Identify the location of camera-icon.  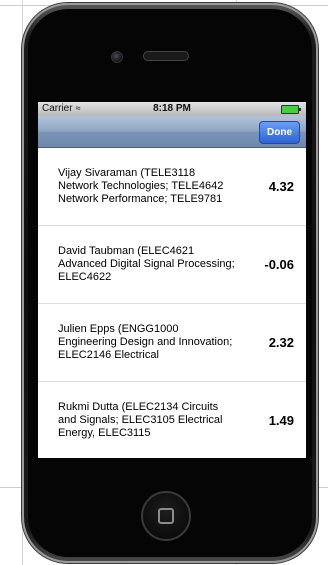
(117, 57).